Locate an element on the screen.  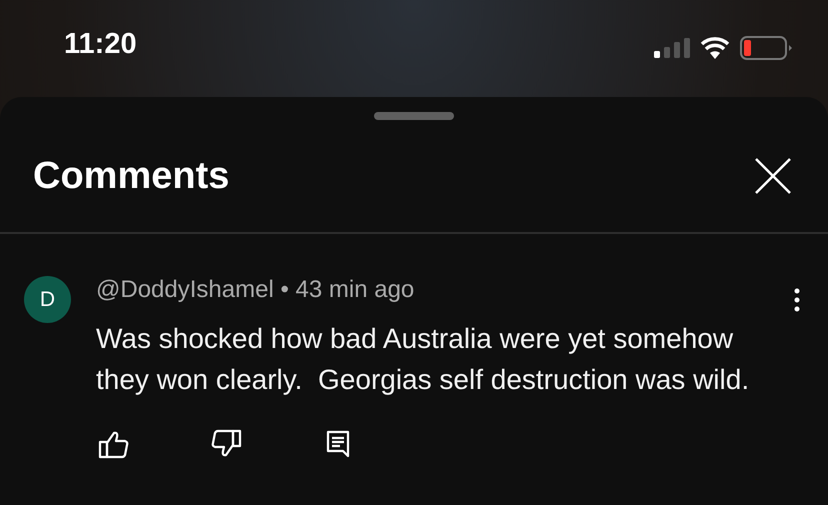
avatar: D is located at coordinates (47, 299).